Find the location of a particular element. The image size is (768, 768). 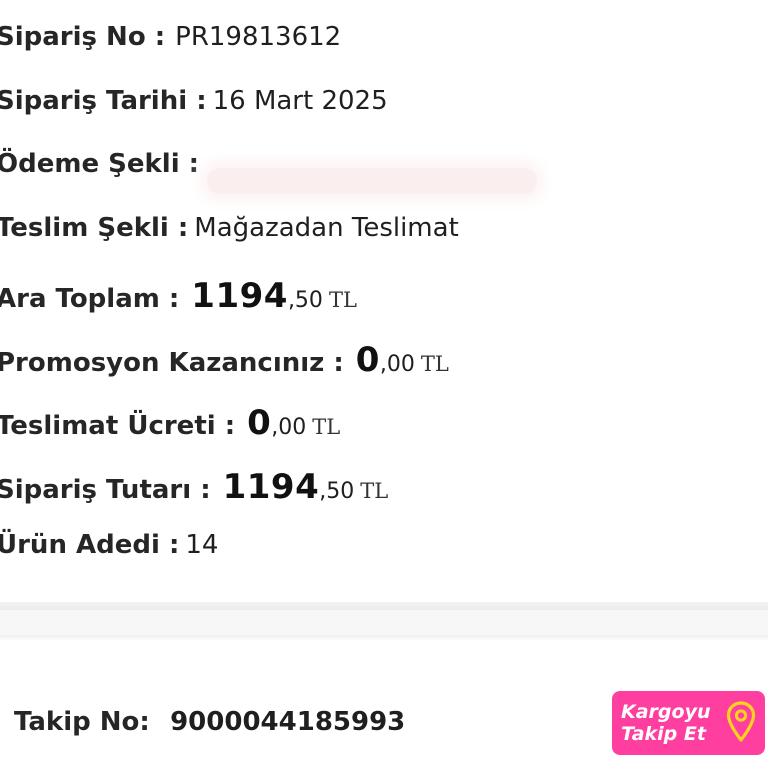

order-total-currency: TL is located at coordinates (374, 490).